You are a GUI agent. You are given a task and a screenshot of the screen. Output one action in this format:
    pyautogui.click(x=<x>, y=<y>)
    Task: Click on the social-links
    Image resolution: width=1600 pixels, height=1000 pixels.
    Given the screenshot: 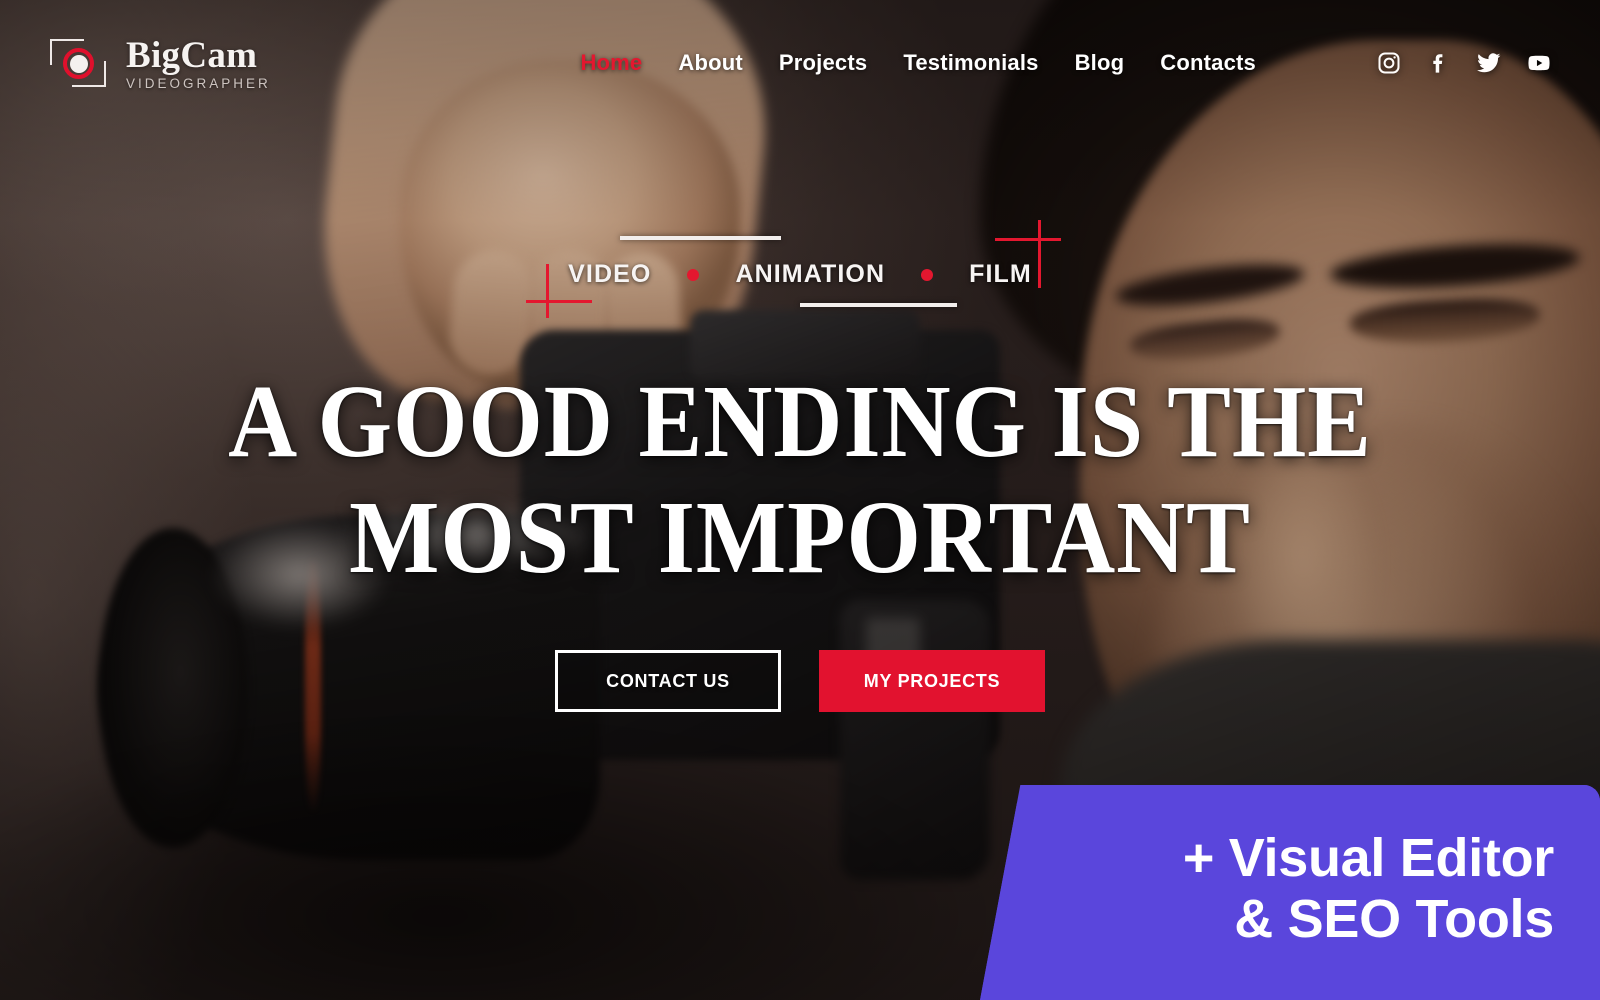 What is the action you would take?
    pyautogui.click(x=1464, y=63)
    